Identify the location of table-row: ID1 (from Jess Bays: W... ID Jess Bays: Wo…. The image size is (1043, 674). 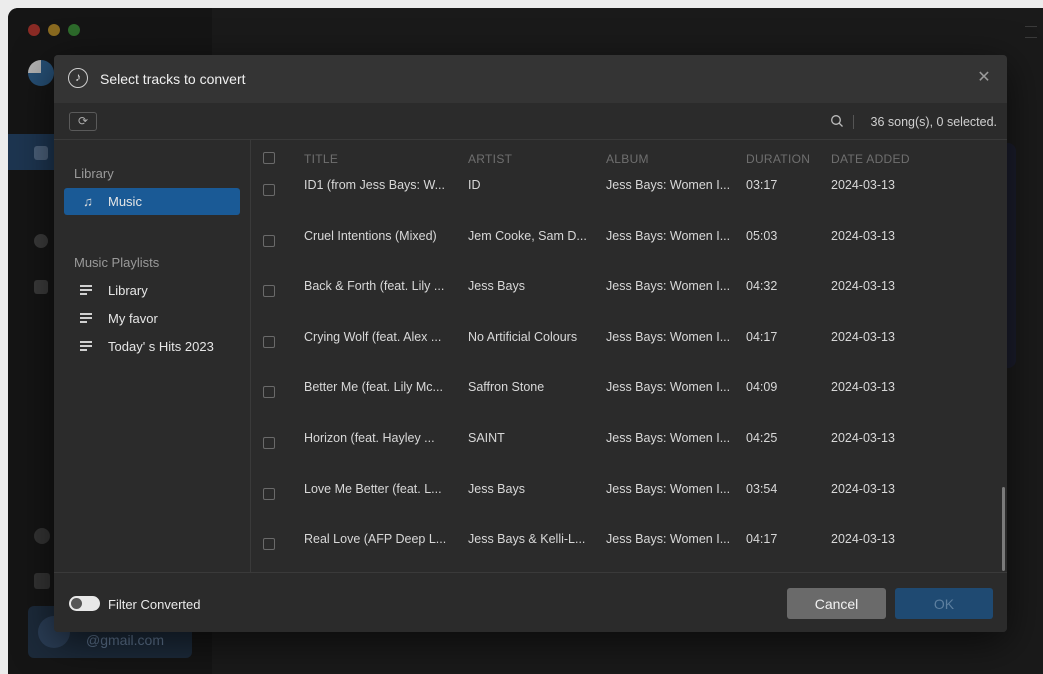
(625, 203).